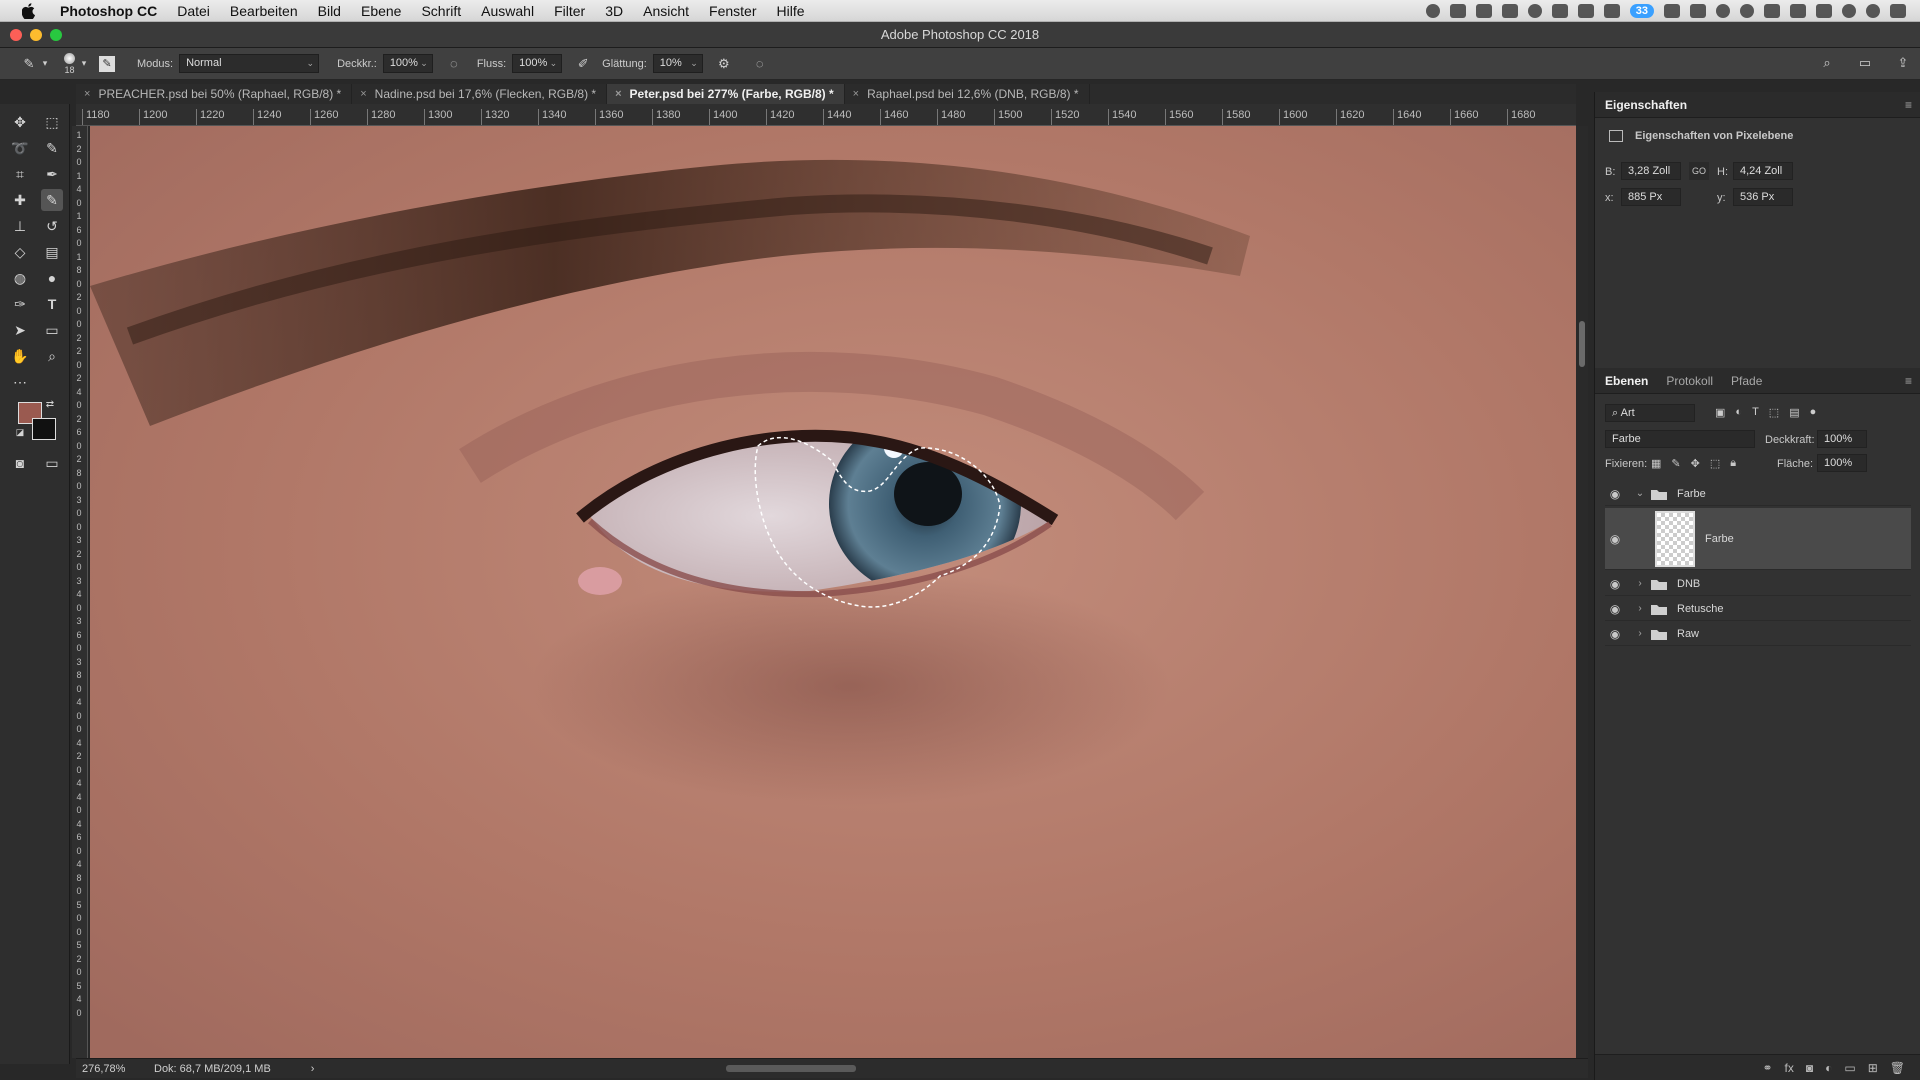  What do you see at coordinates (1758, 634) in the screenshot?
I see `layer-group-raw: ◉ › Raw` at bounding box center [1758, 634].